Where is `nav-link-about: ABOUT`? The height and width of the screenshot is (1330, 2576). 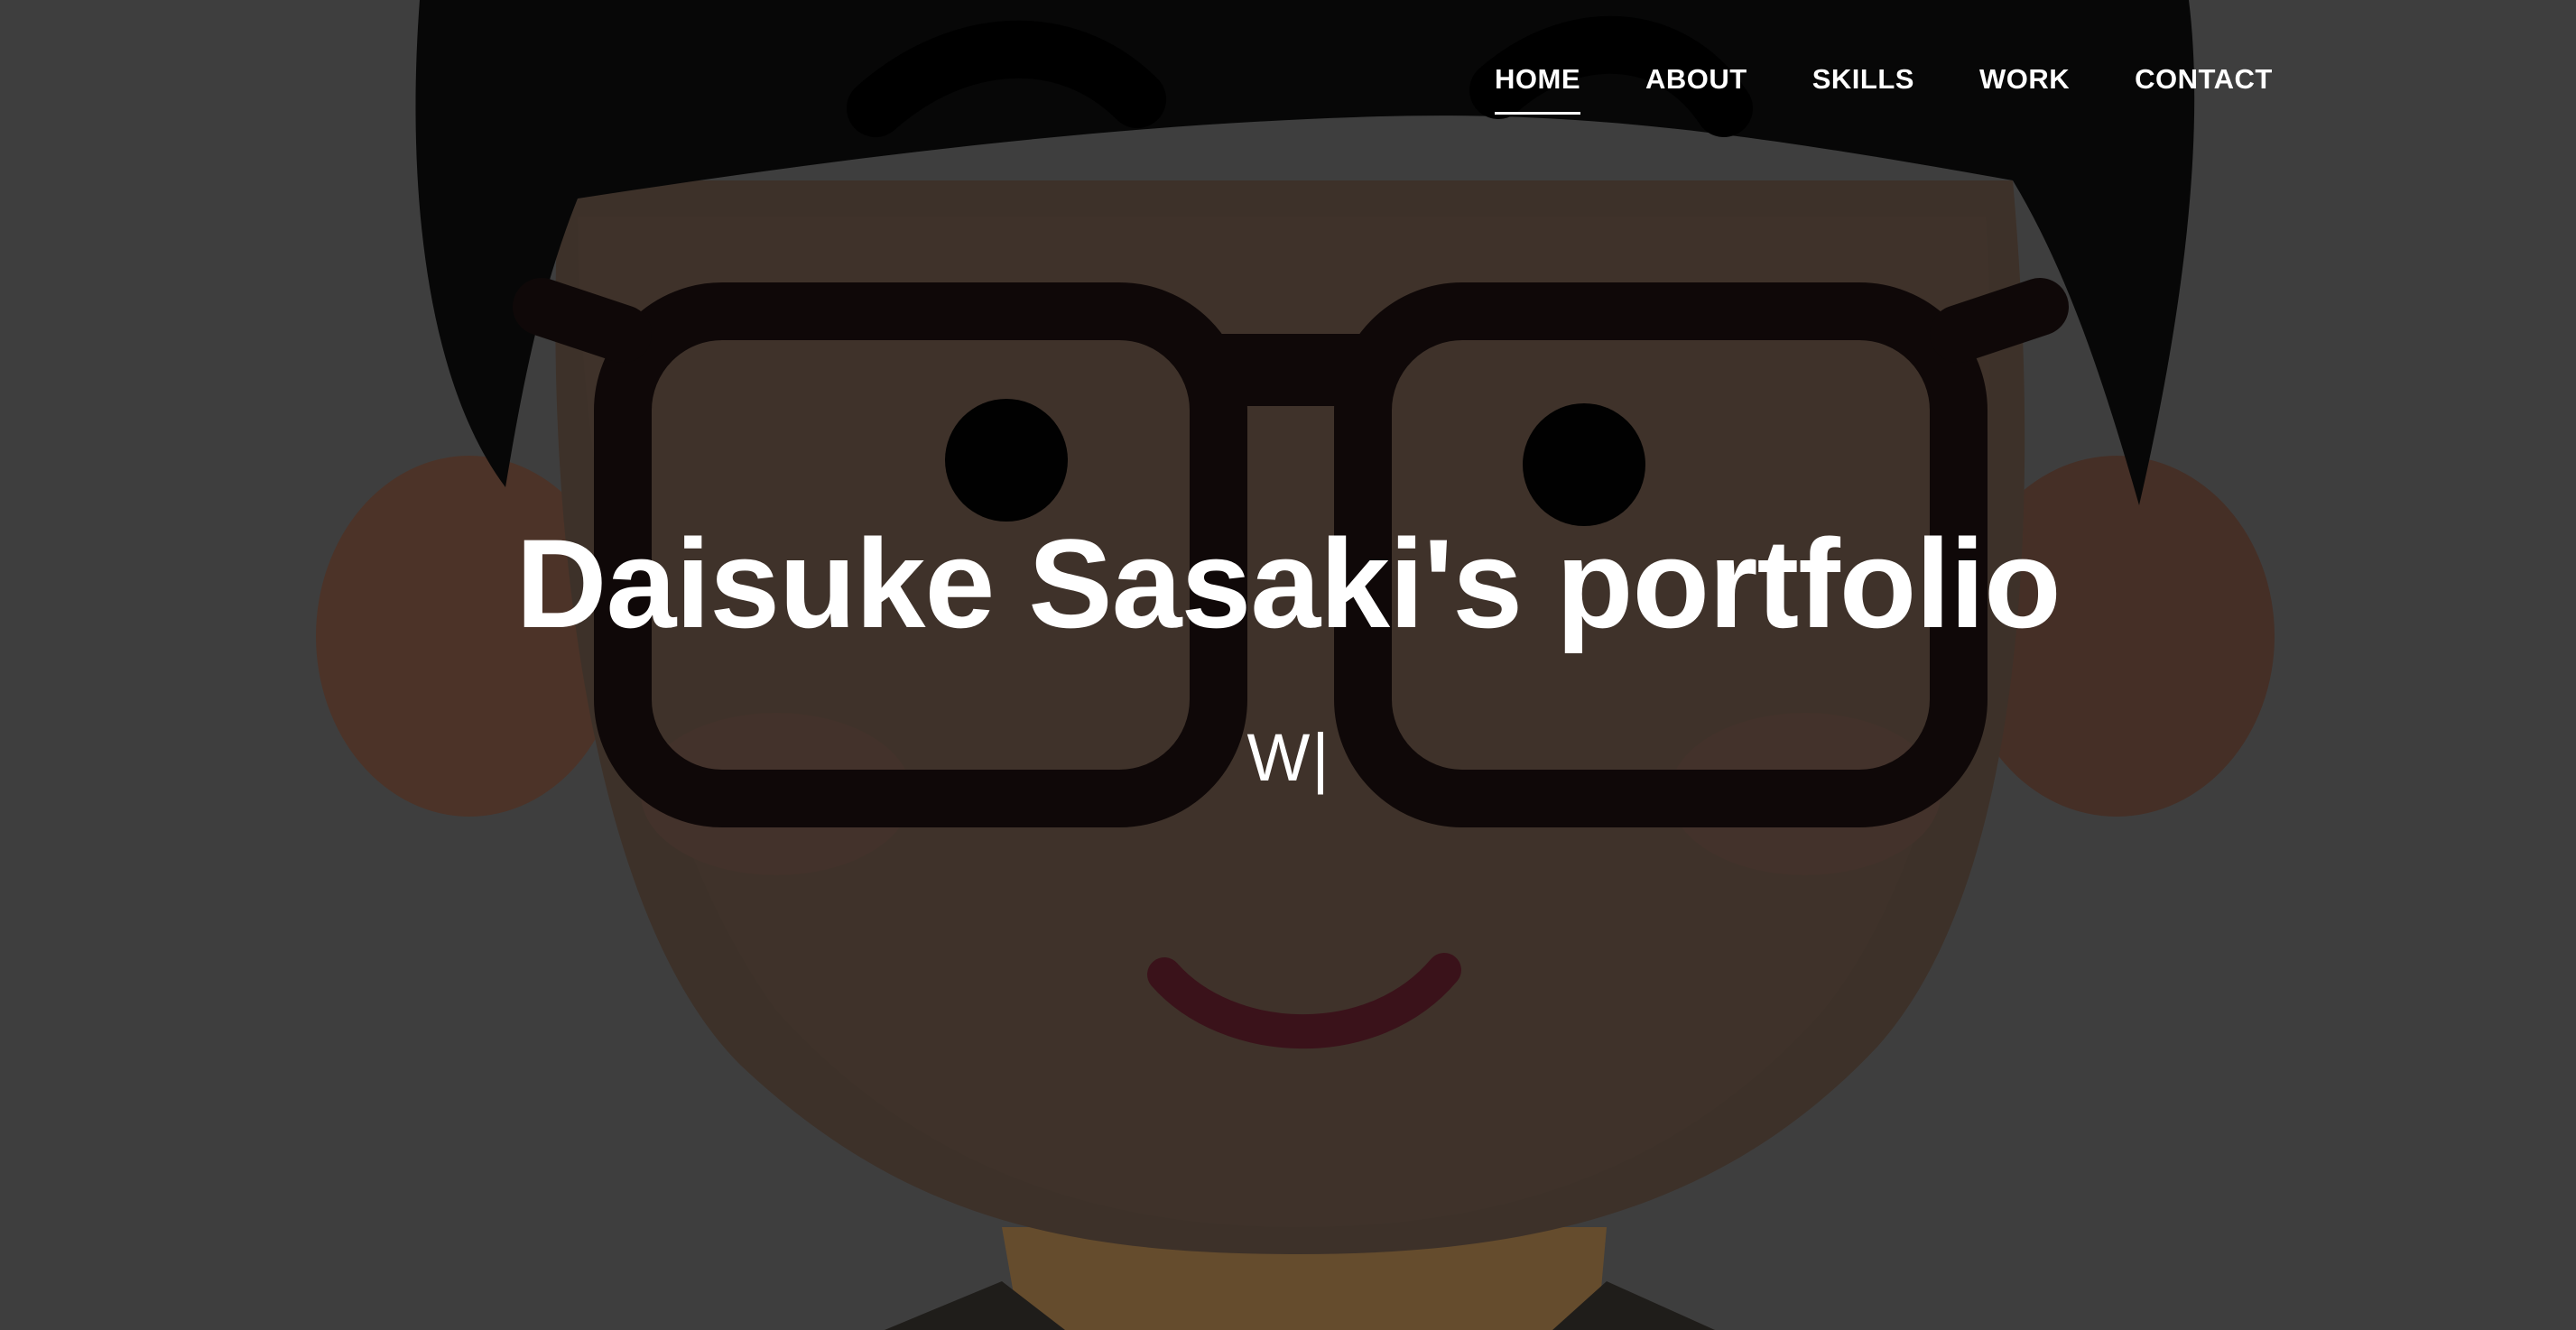 nav-link-about: ABOUT is located at coordinates (1696, 80).